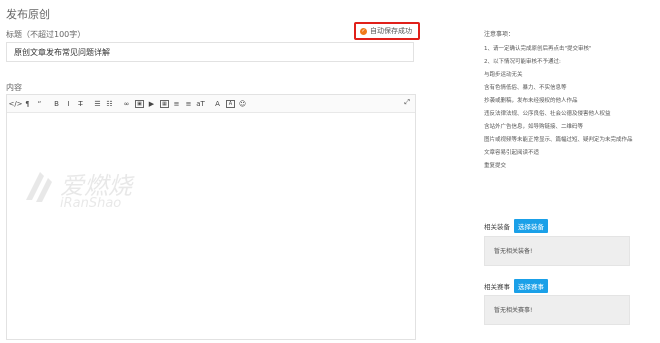  Describe the element at coordinates (151, 104) in the screenshot. I see `video-icon: ▶` at that location.